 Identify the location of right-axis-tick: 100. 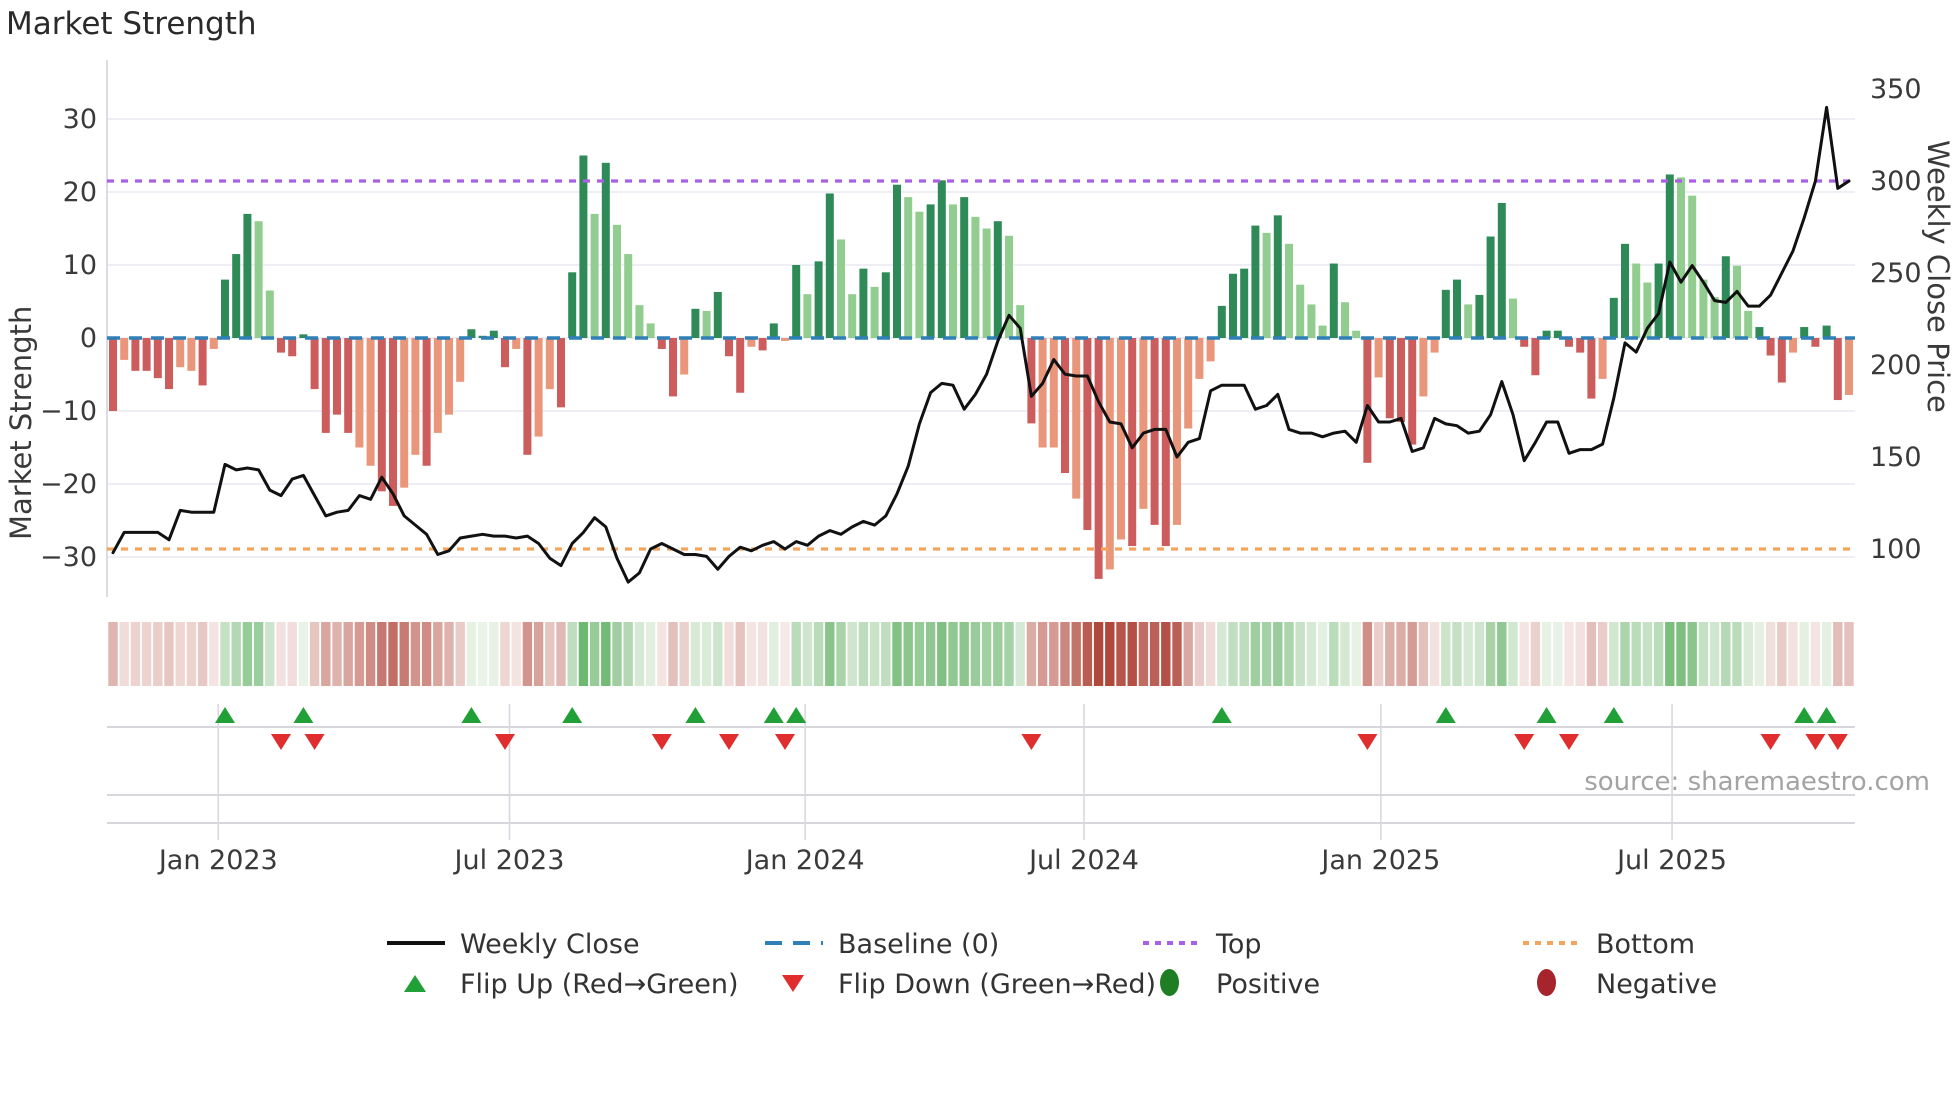
(1896, 549).